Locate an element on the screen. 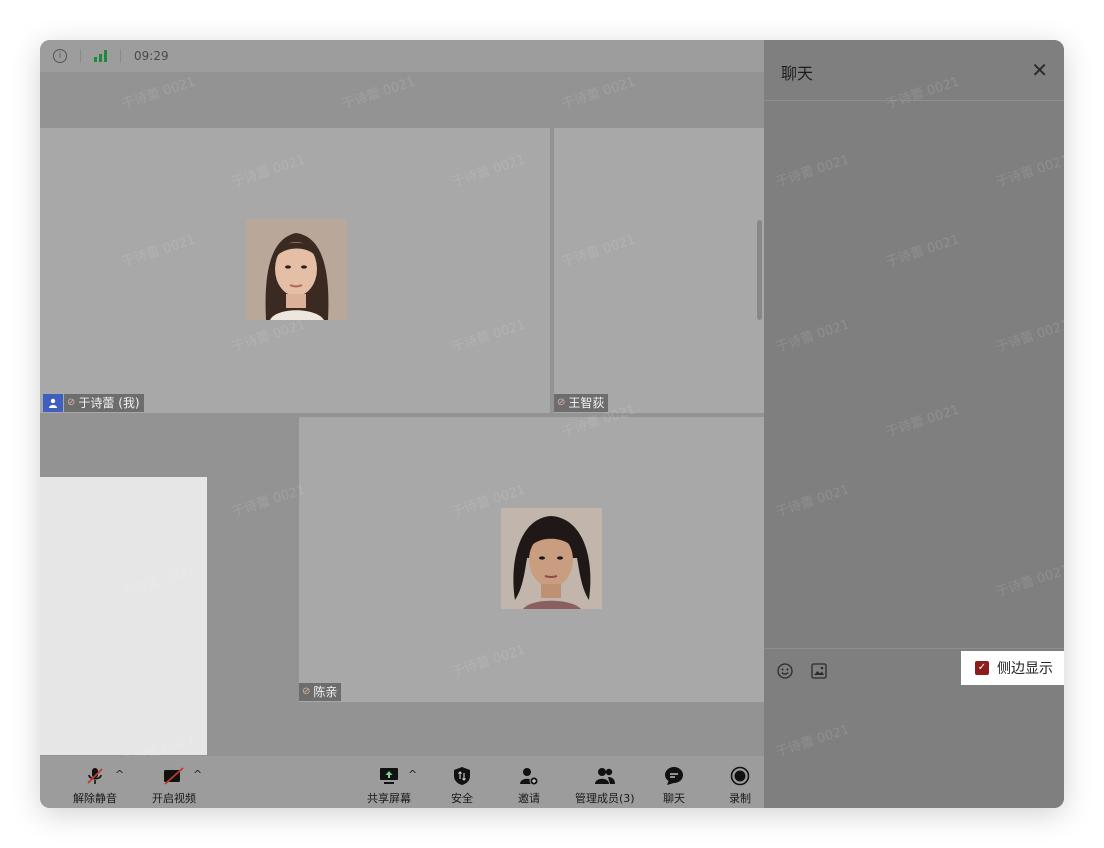  participant-name-tag: ⊘ 陈亲 is located at coordinates (320, 692).